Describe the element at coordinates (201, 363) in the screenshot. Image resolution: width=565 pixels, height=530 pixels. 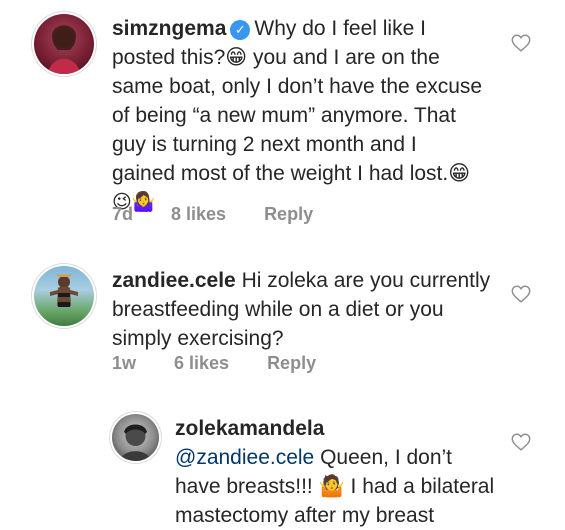
I see `likes-count: 6 likes` at that location.